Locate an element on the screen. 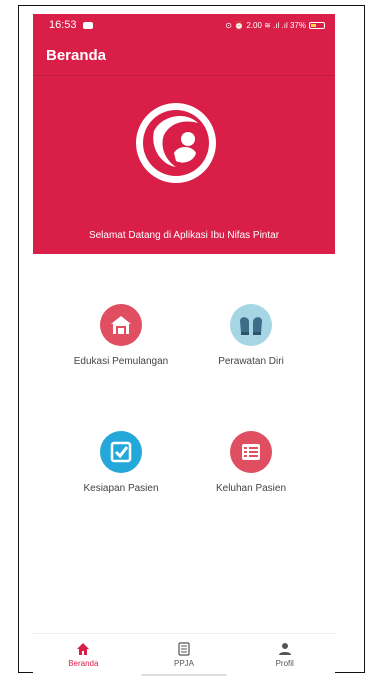 The height and width of the screenshot is (677, 383). status-time: 16:53 is located at coordinates (63, 25).